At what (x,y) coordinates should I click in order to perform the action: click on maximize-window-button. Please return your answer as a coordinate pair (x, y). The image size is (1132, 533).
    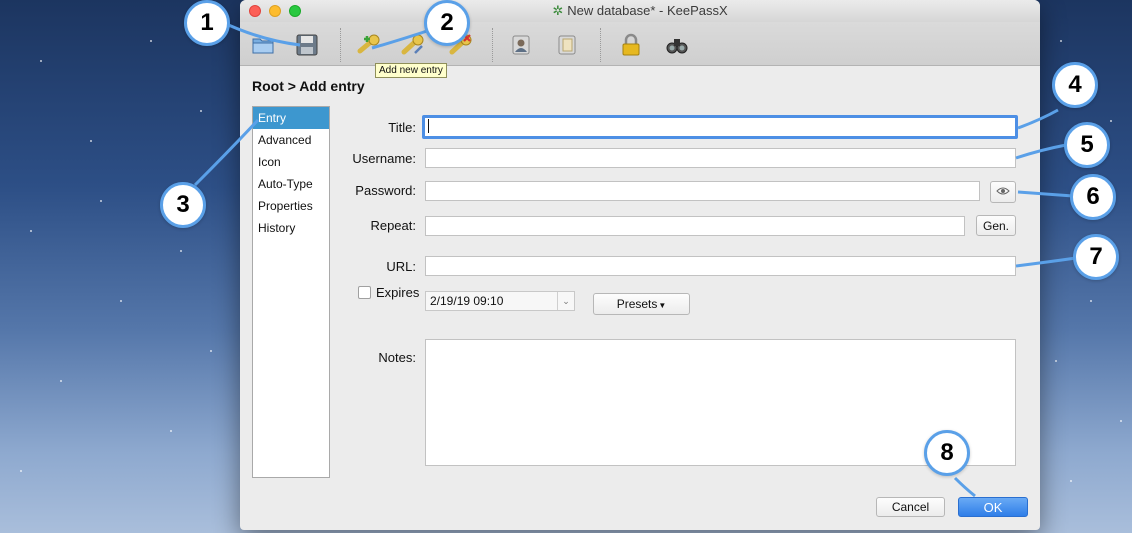
    Looking at the image, I should click on (295, 11).